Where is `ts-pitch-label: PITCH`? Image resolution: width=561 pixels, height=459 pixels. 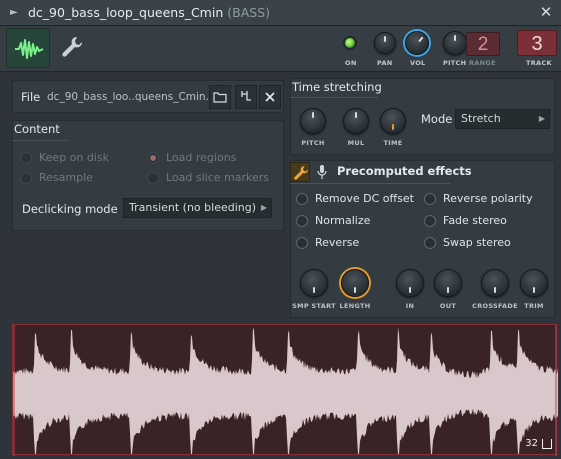
ts-pitch-label: PITCH is located at coordinates (313, 143).